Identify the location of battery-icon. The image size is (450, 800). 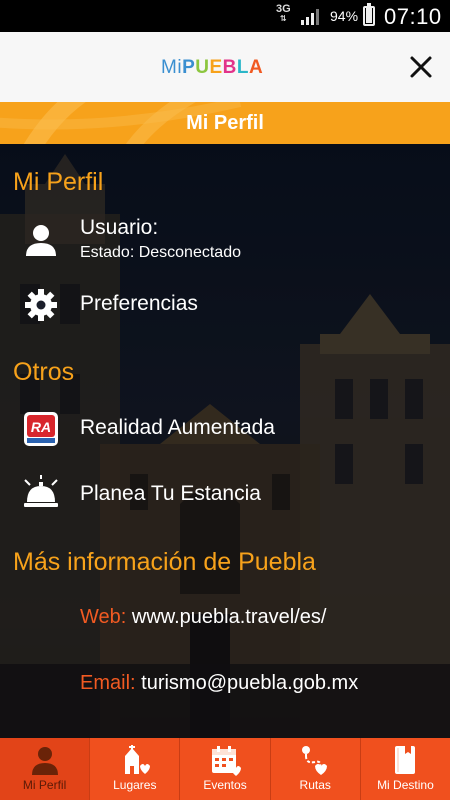
(369, 14).